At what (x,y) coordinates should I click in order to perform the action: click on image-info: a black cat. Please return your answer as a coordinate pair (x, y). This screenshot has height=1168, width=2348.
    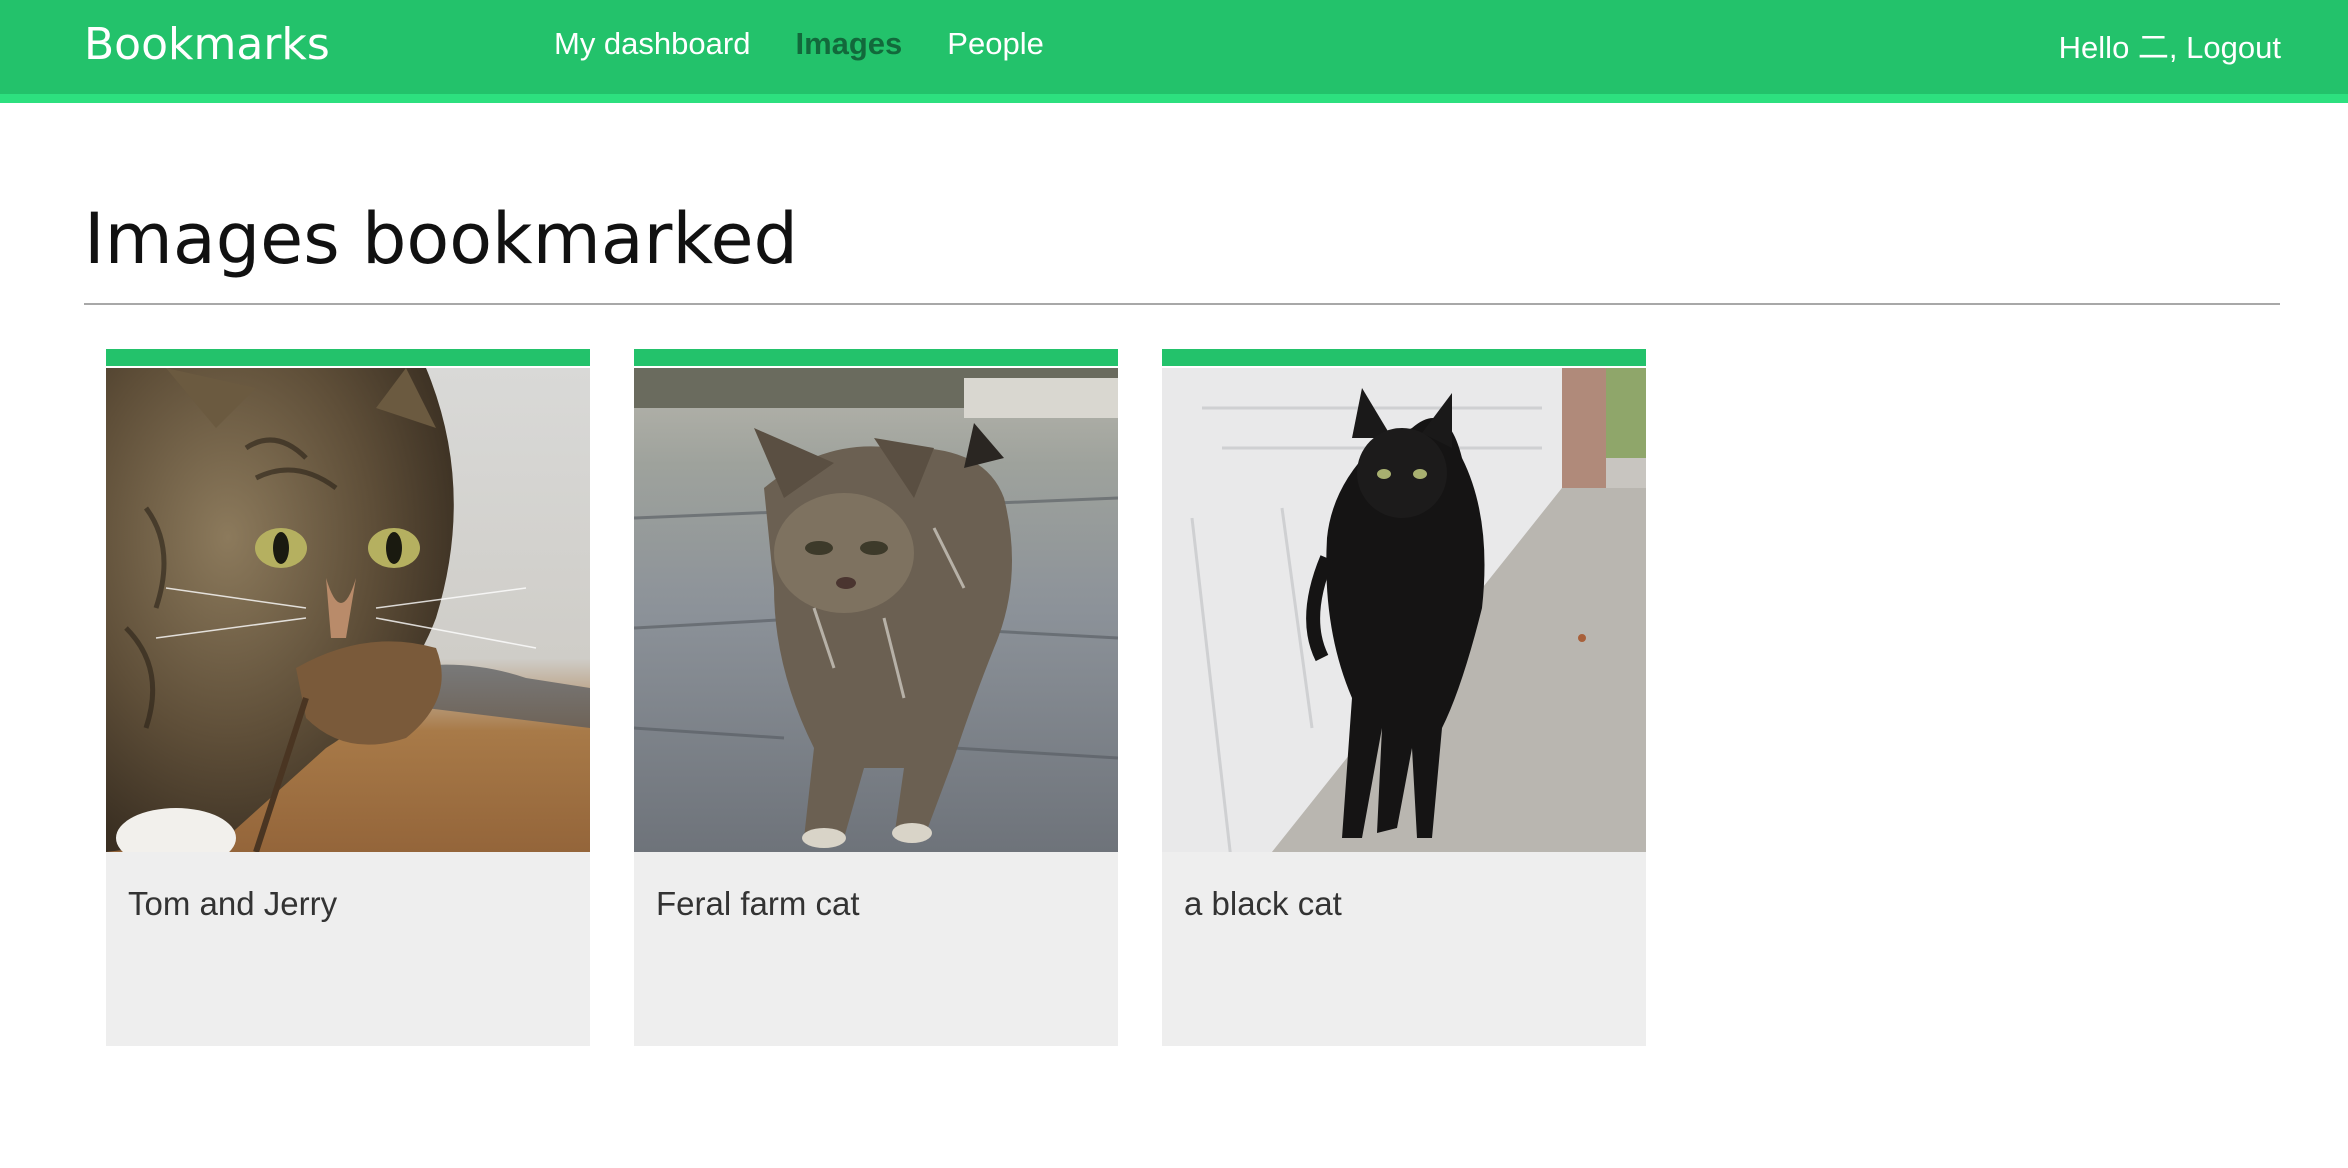
    Looking at the image, I should click on (1404, 904).